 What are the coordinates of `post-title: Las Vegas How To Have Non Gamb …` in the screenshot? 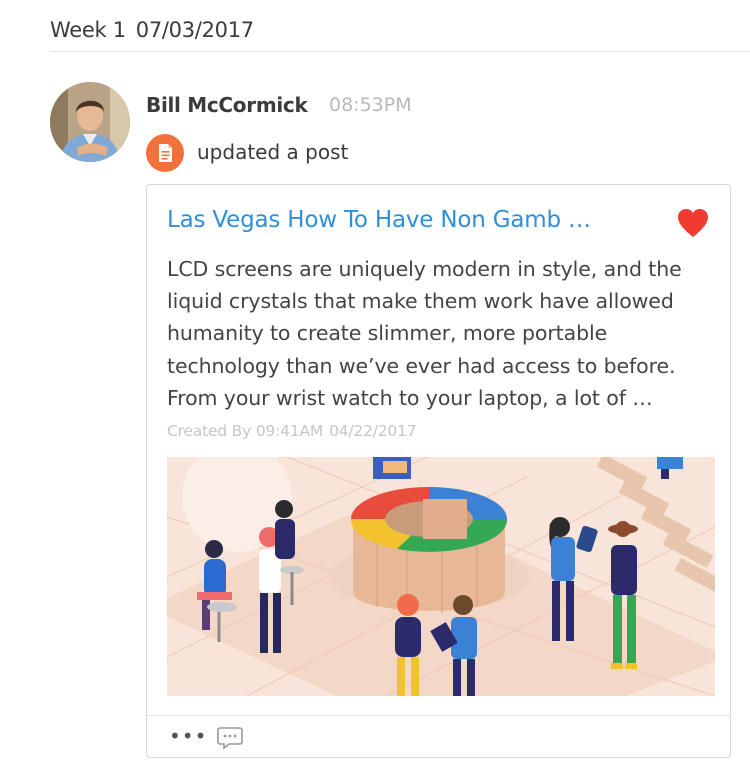 It's located at (407, 220).